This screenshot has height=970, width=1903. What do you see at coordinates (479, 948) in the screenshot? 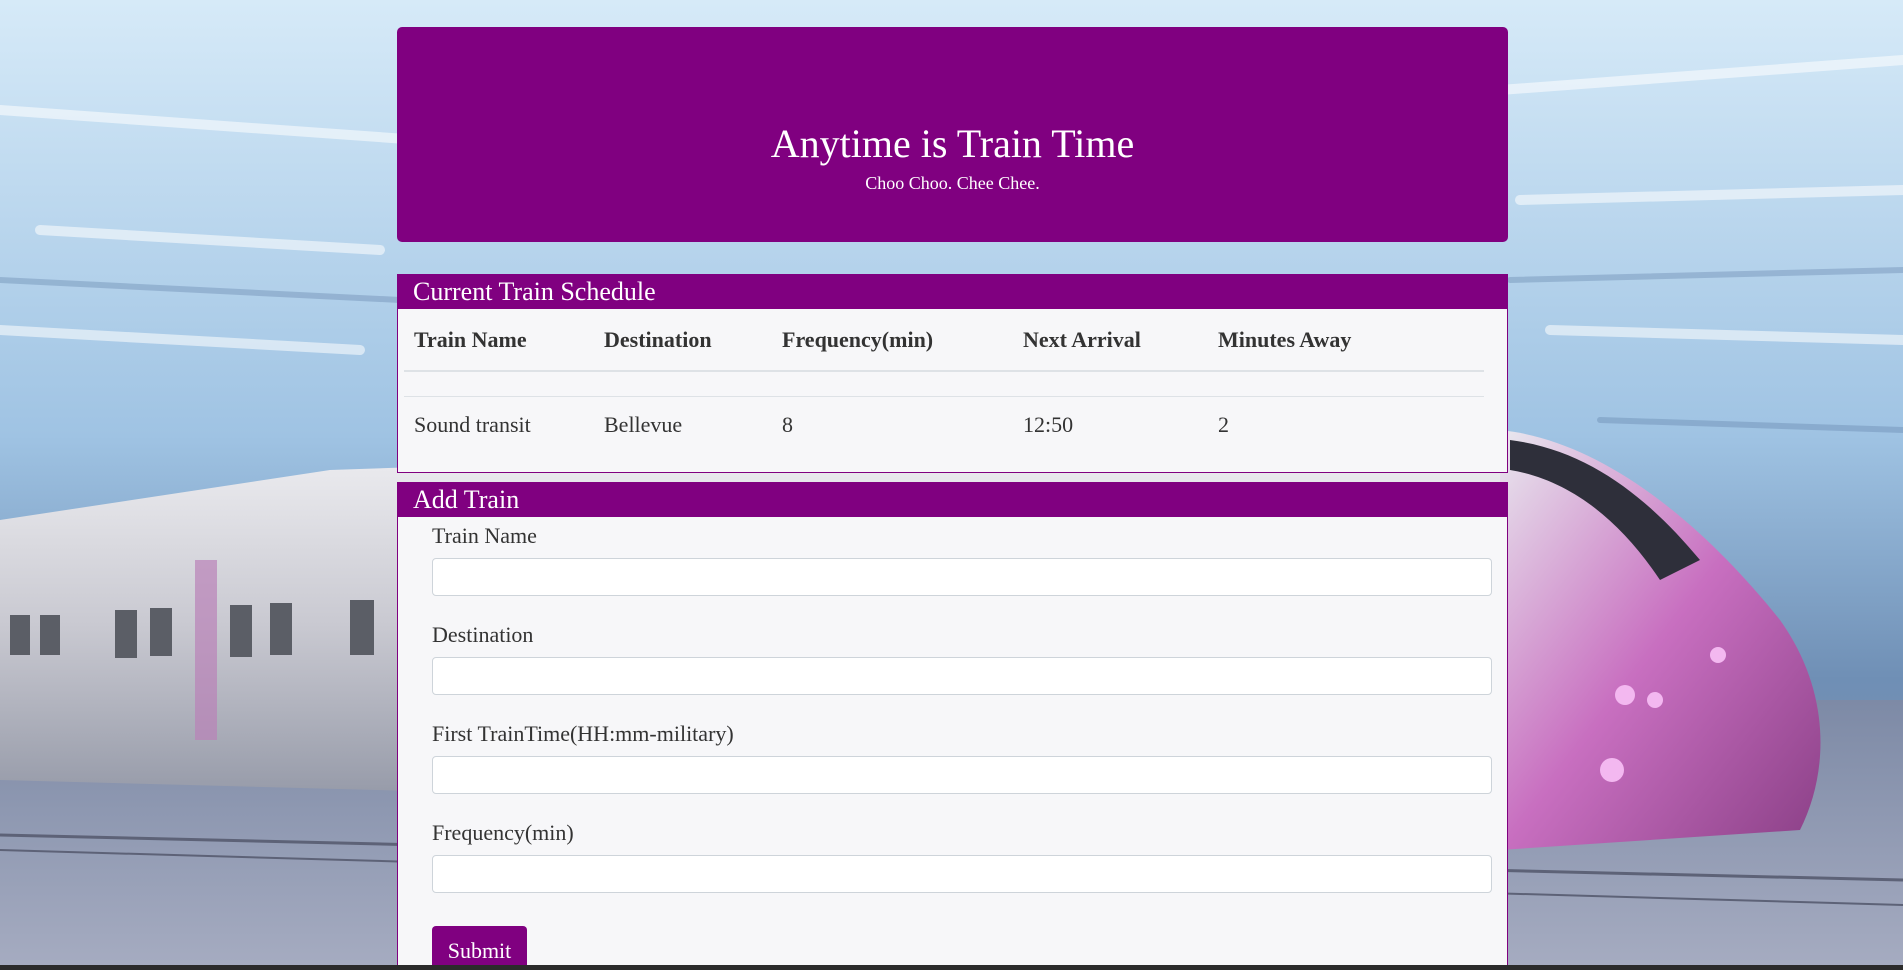
I see `submit-button: Submit` at bounding box center [479, 948].